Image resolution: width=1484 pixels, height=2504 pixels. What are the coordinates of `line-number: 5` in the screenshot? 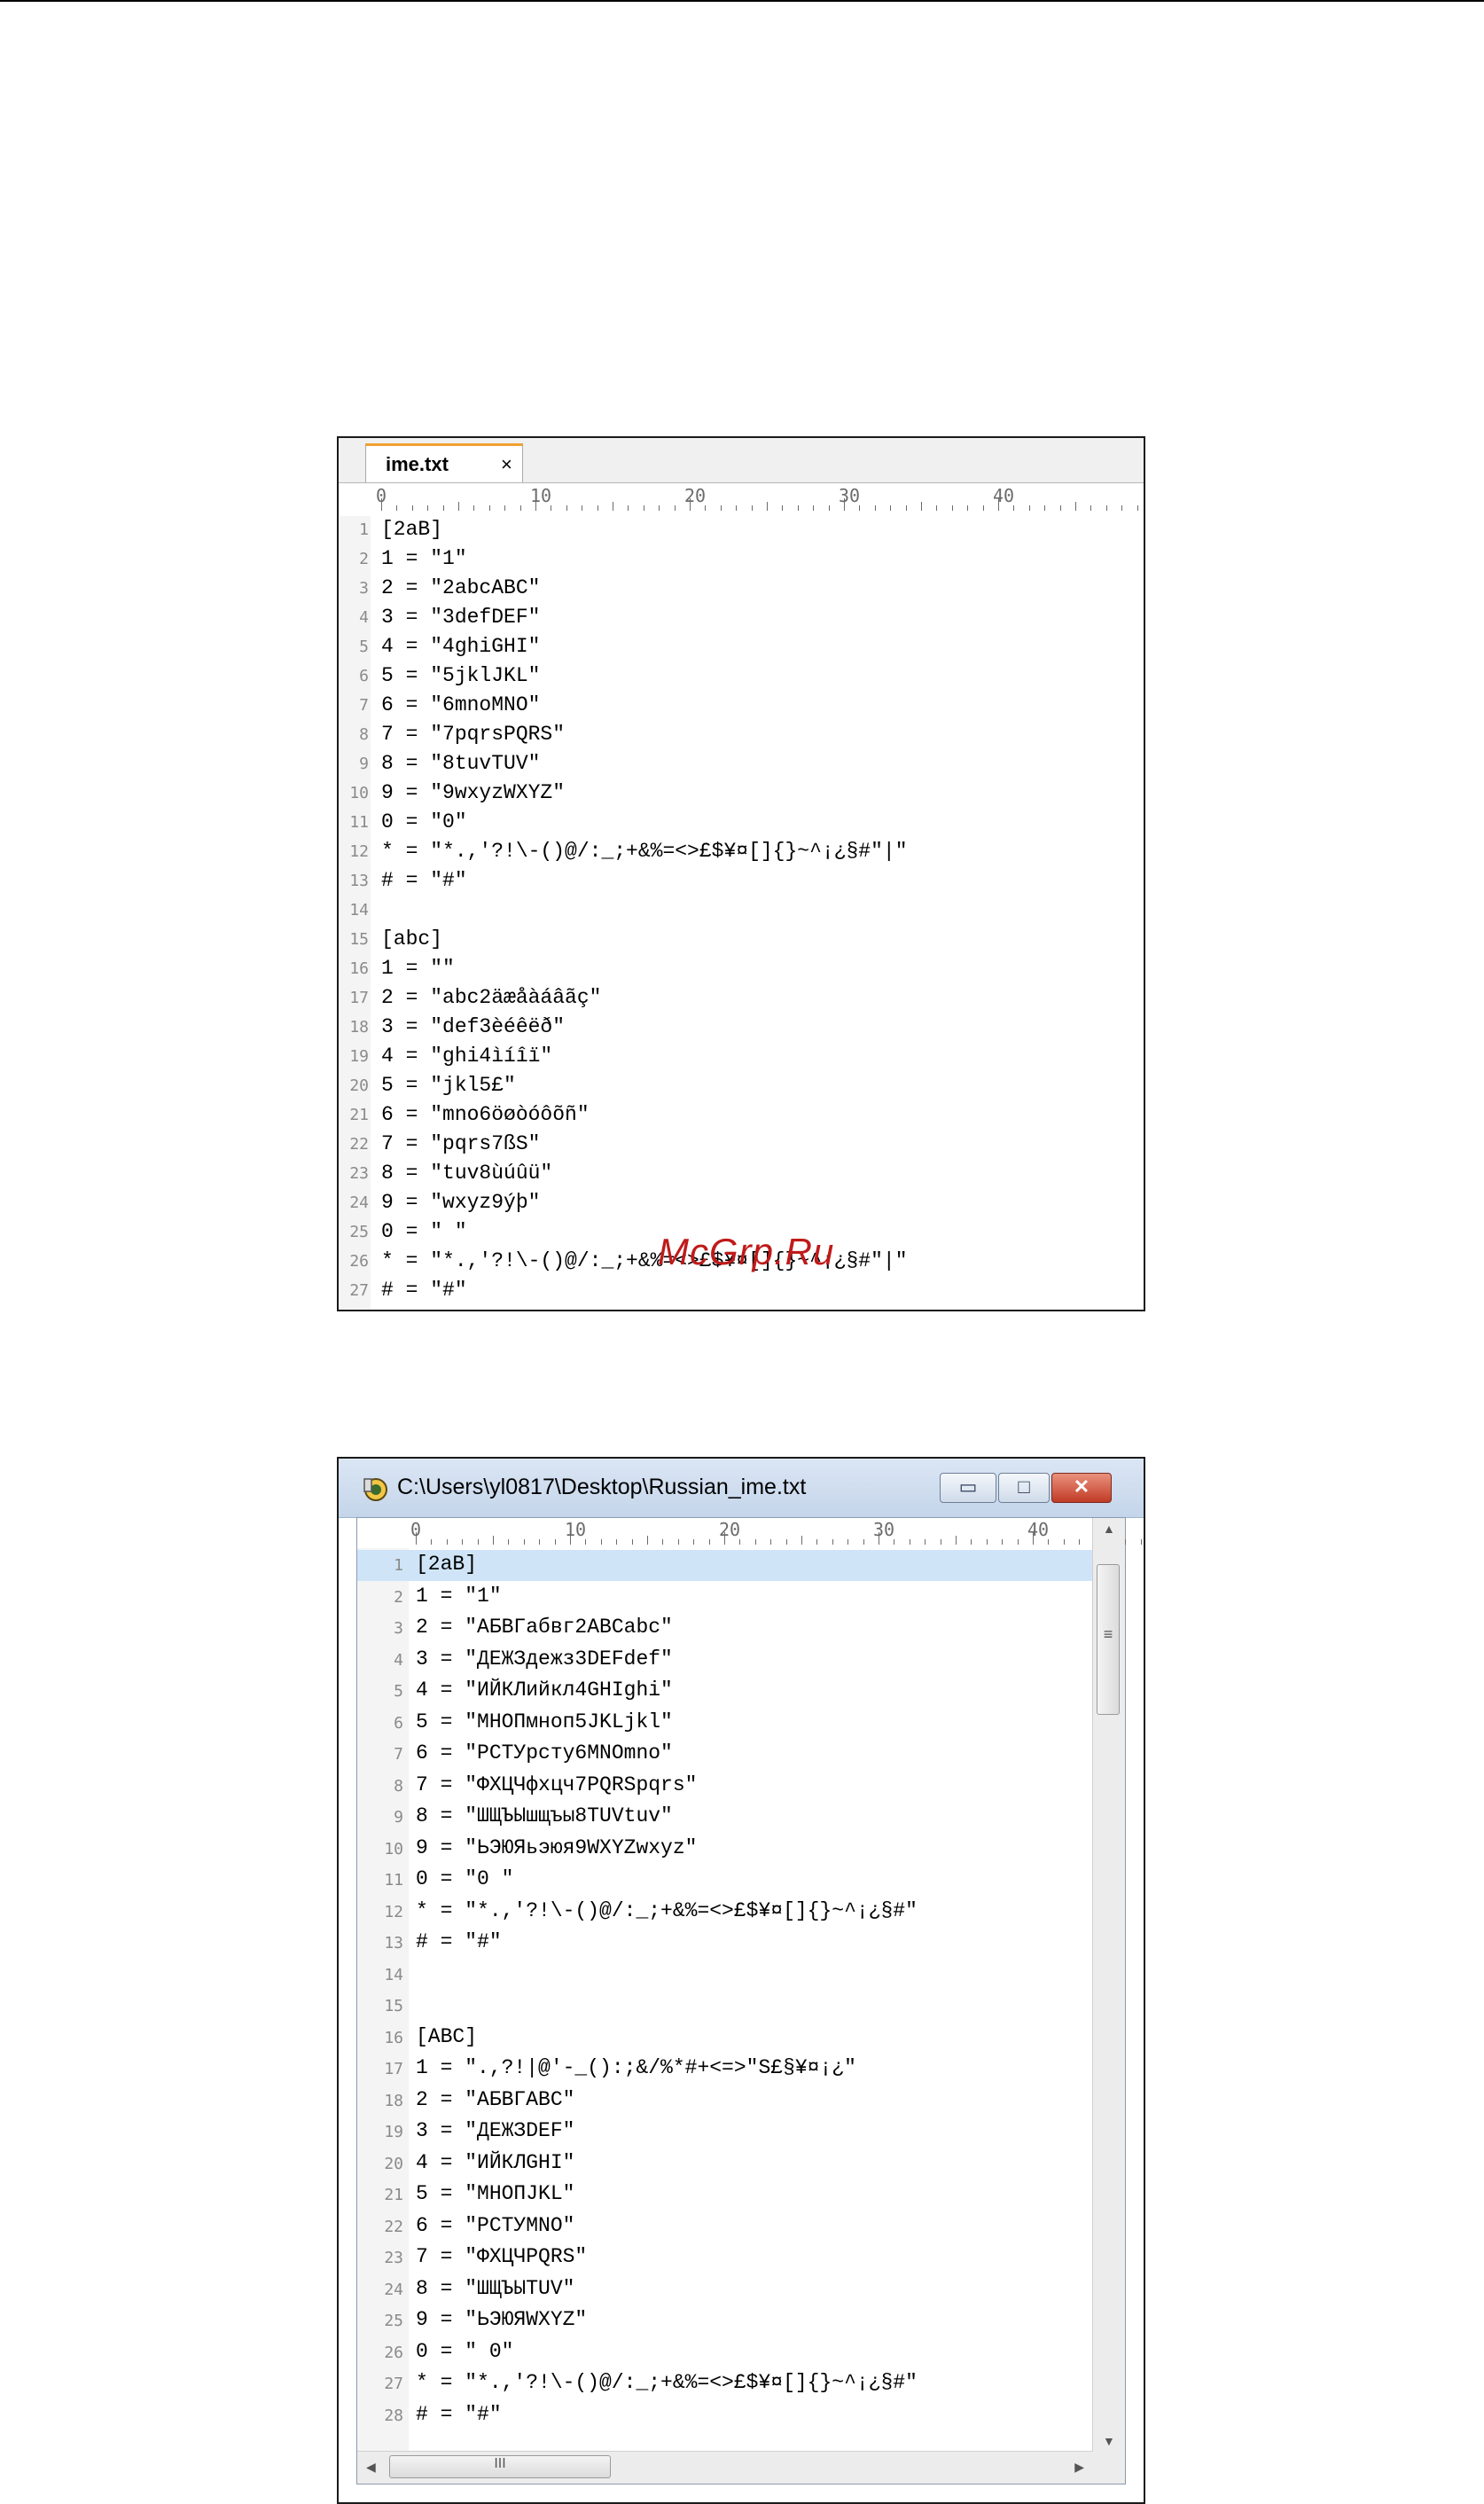 It's located at (364, 647).